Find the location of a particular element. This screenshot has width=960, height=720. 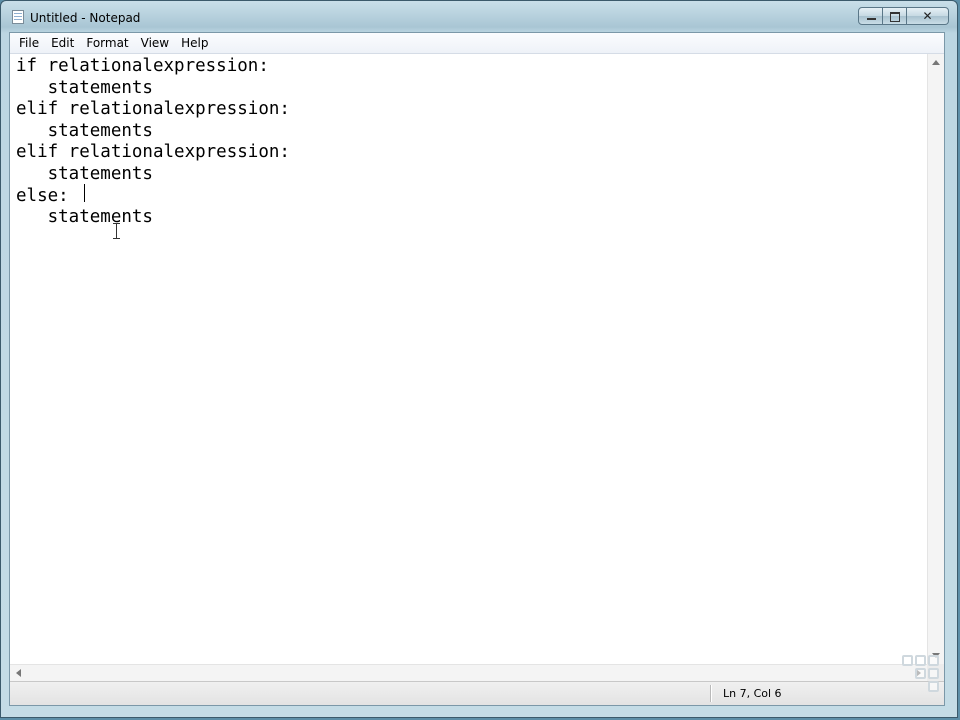

resize-grip-icon is located at coordinates (922, 679).